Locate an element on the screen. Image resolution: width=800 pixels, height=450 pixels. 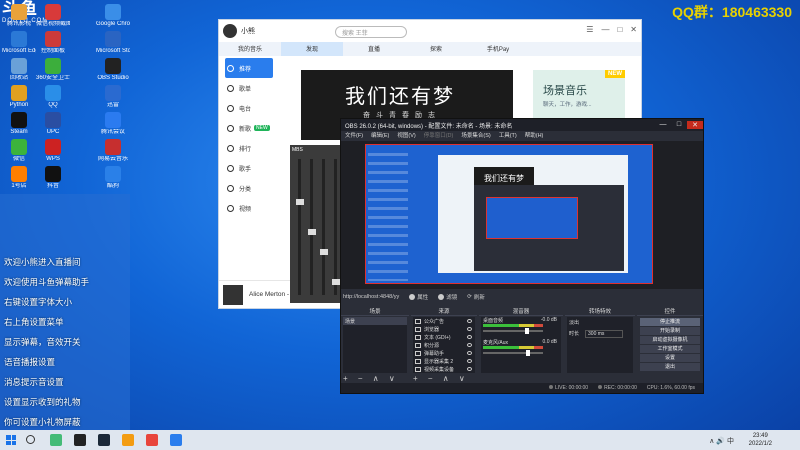
desktop-icon: 微信视频截图 is located at coordinates (53, 16).